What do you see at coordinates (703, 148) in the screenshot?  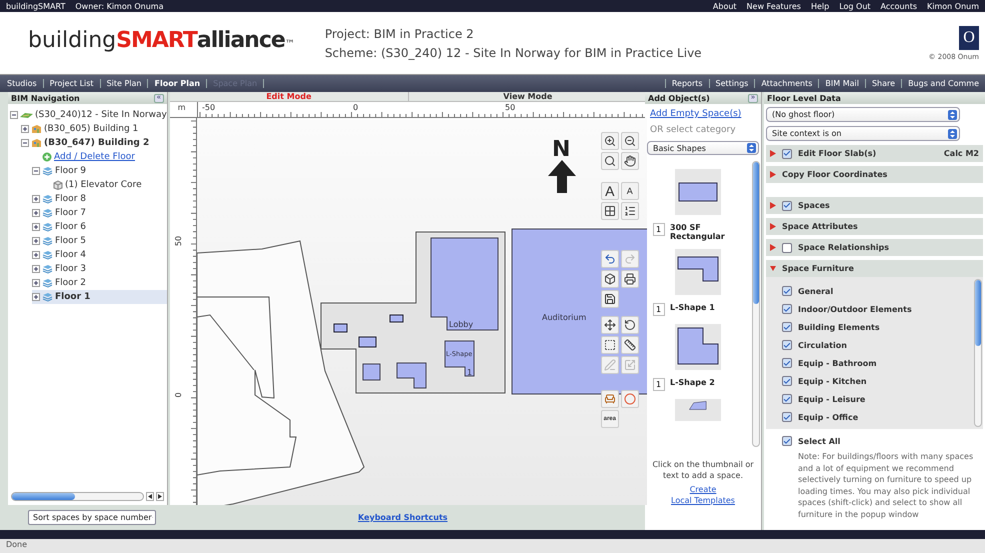 I see `category-dropdown: Basic Shapes` at bounding box center [703, 148].